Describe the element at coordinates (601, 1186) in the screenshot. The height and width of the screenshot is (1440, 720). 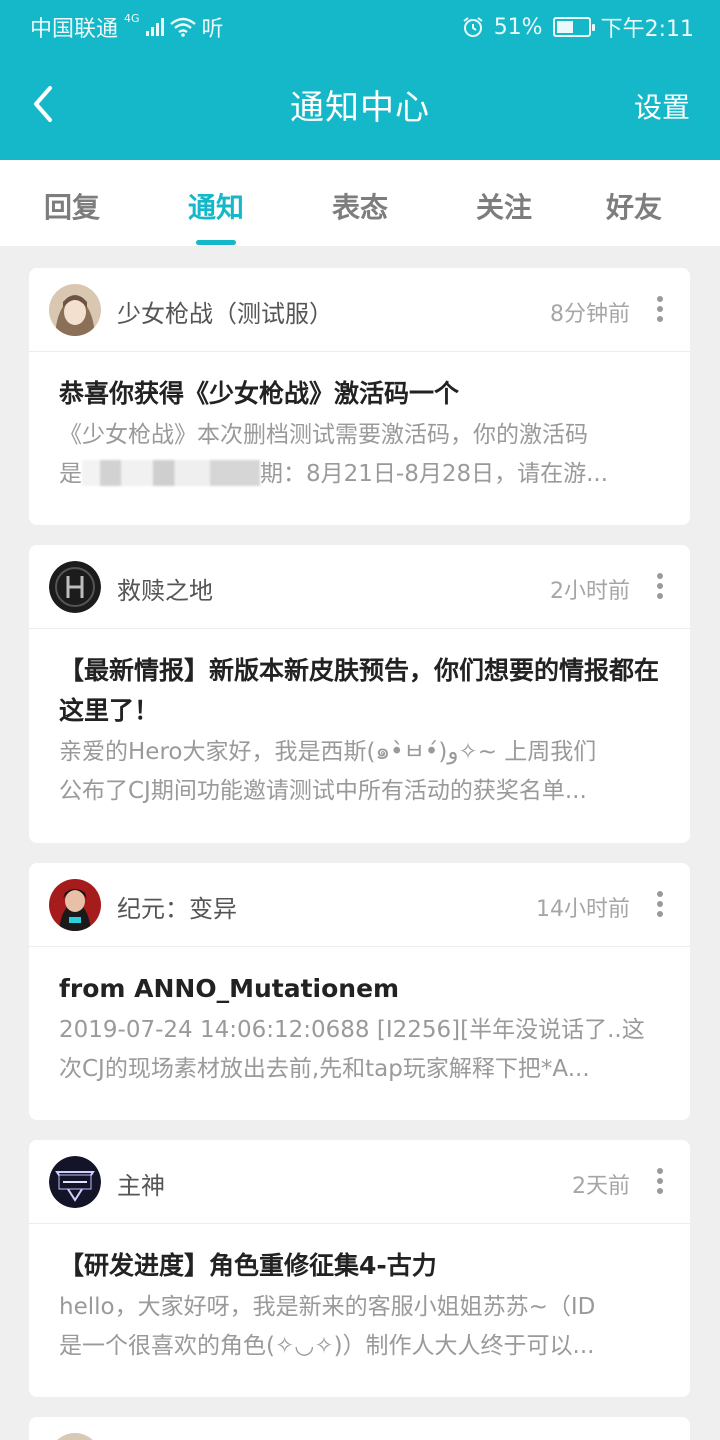
I see `timestamp: 2天前` at that location.